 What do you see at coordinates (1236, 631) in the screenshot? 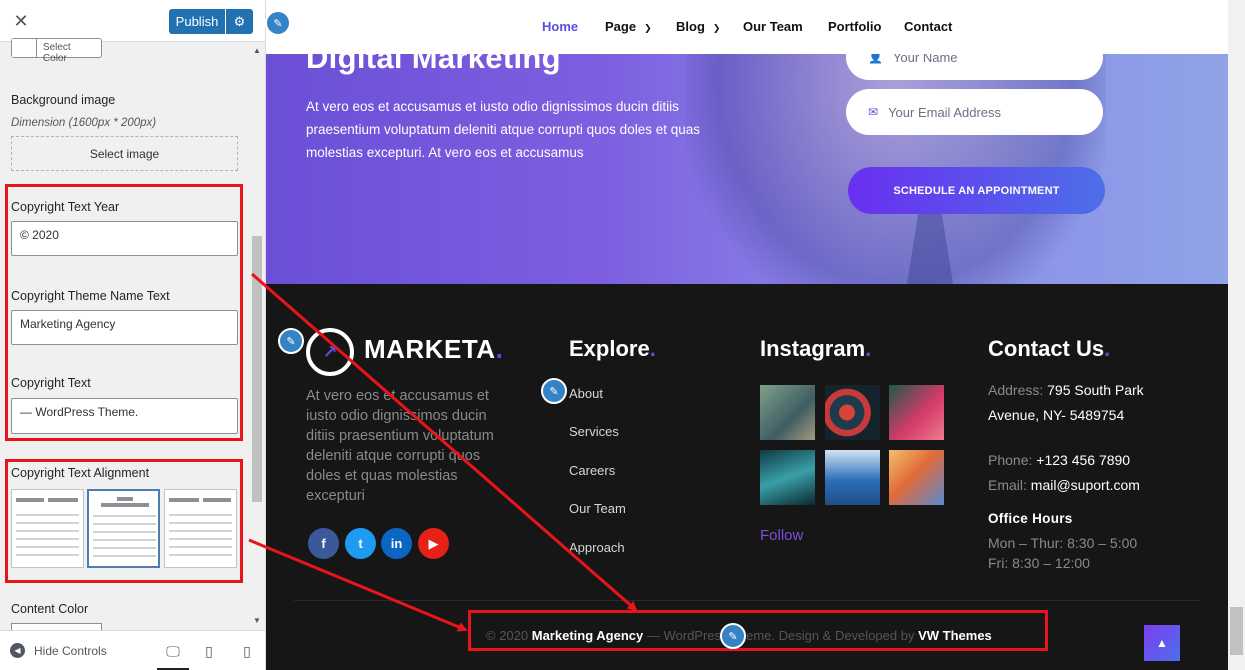
I see `preview-scroll-thumb` at bounding box center [1236, 631].